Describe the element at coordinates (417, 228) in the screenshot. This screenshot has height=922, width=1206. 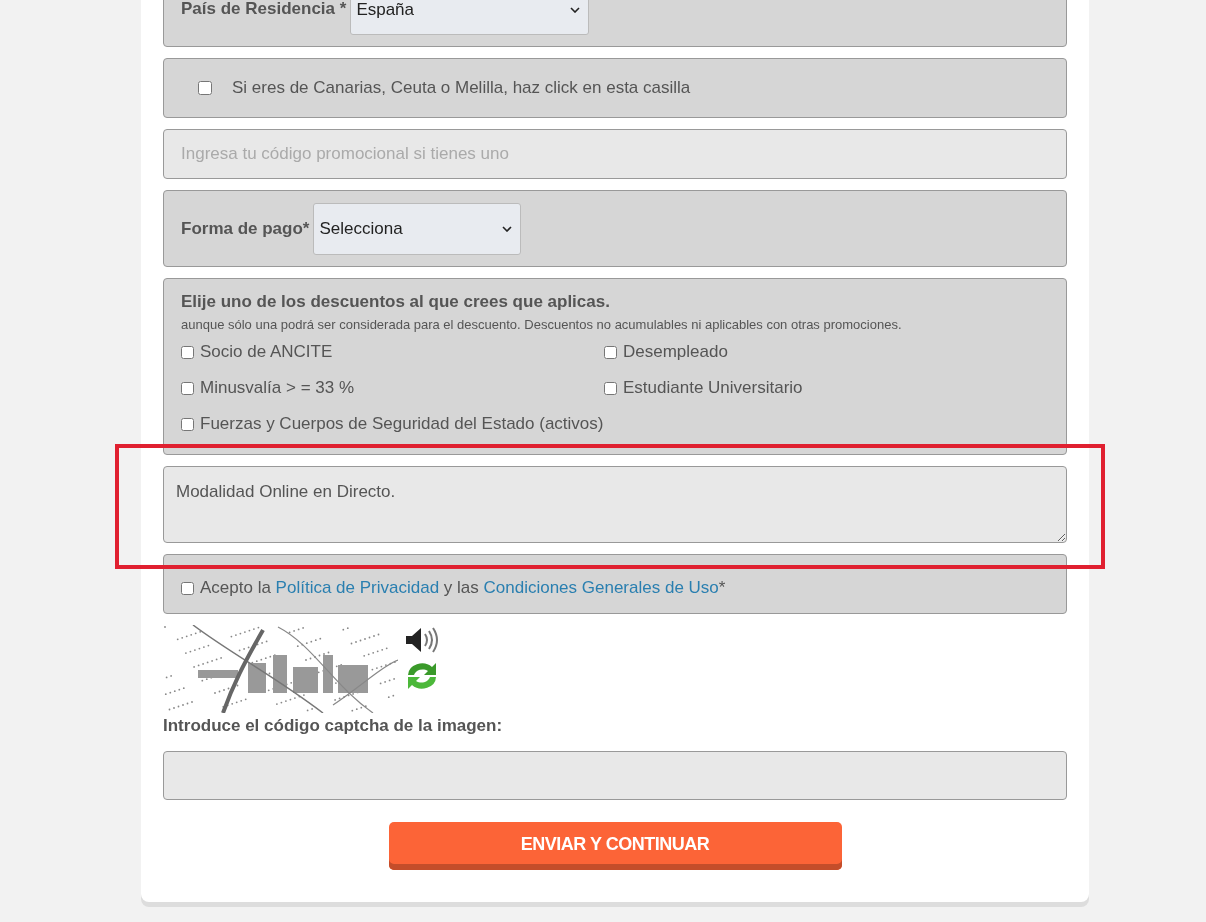
I see `payment-select: Selecciona` at that location.